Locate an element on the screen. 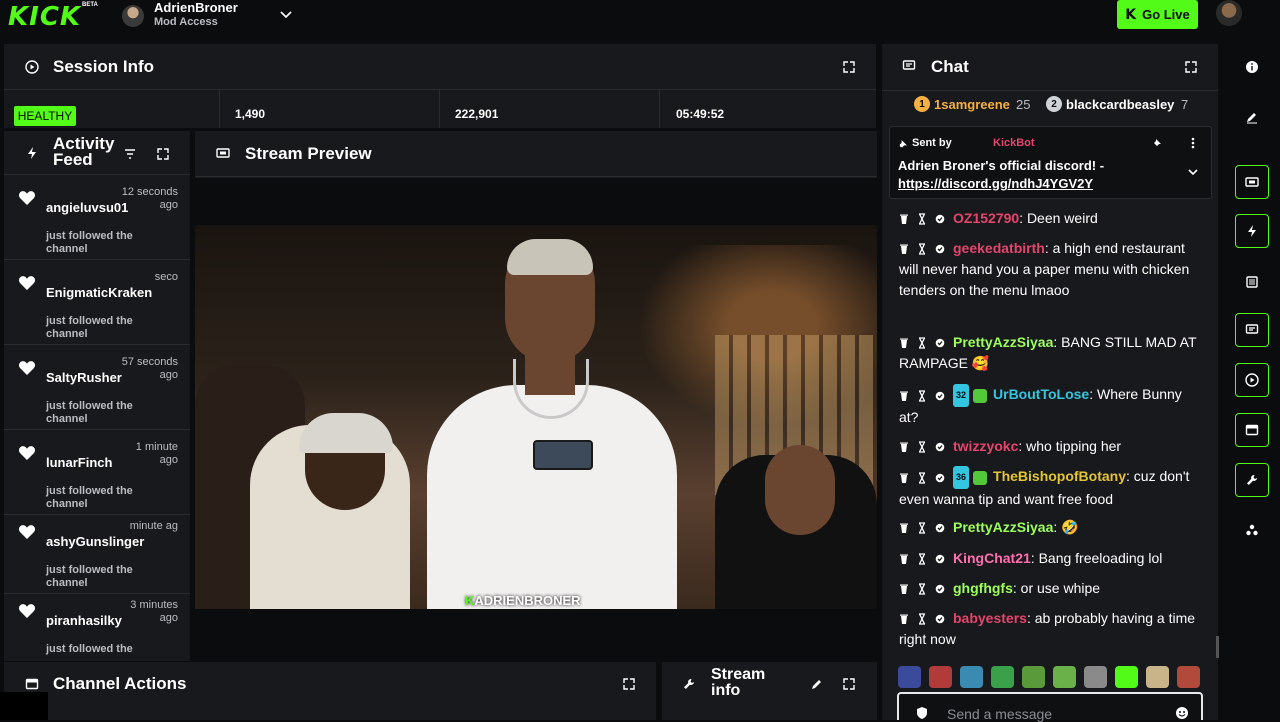 This screenshot has height=722, width=1280. go-live-button: K Go Live is located at coordinates (1157, 14).